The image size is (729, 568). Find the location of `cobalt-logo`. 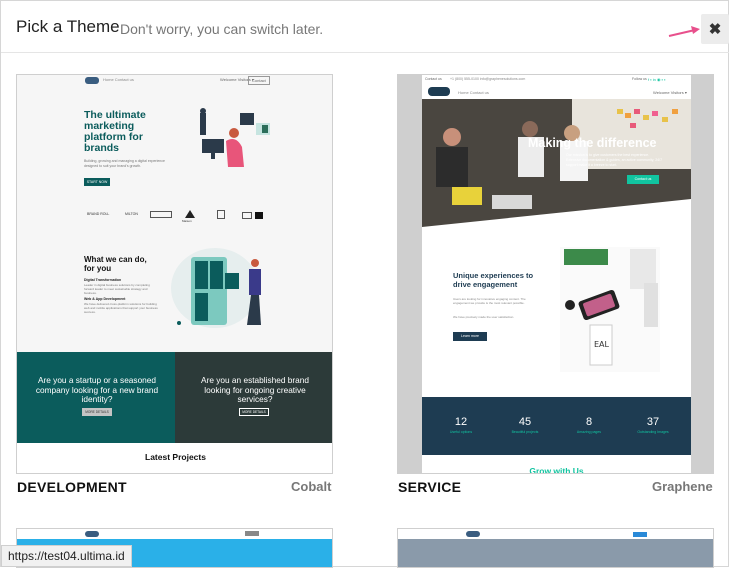

cobalt-logo is located at coordinates (92, 80).